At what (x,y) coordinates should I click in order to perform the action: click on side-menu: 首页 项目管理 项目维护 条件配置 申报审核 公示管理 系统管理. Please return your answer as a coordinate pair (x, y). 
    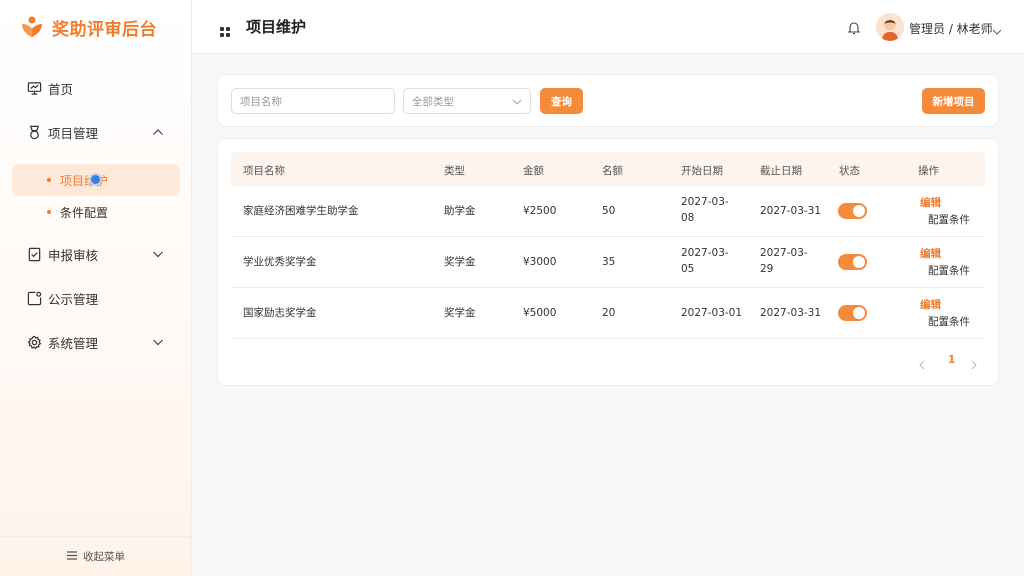
    Looking at the image, I should click on (96, 215).